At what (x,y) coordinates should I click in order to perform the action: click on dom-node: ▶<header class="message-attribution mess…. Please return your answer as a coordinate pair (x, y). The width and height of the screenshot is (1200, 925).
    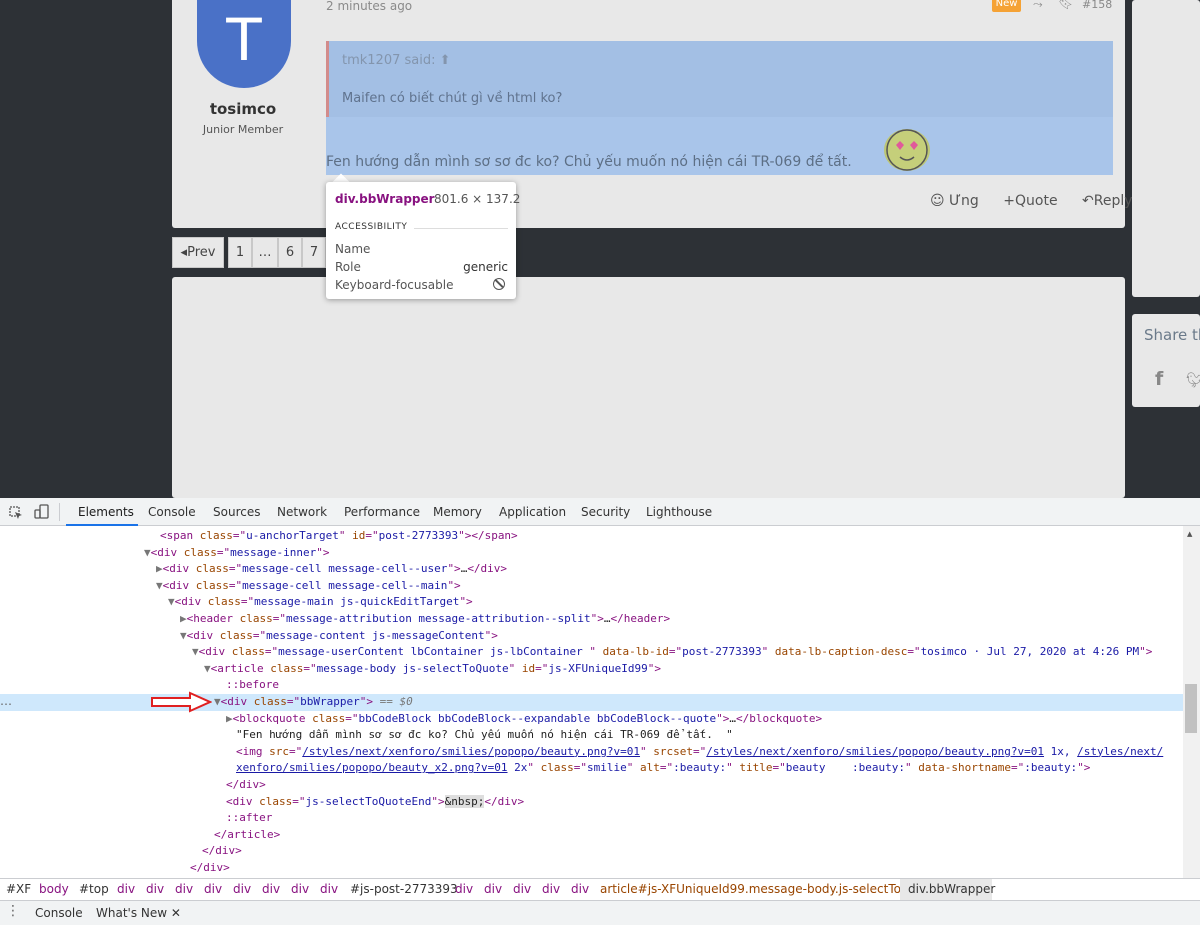
    Looking at the image, I should click on (591, 619).